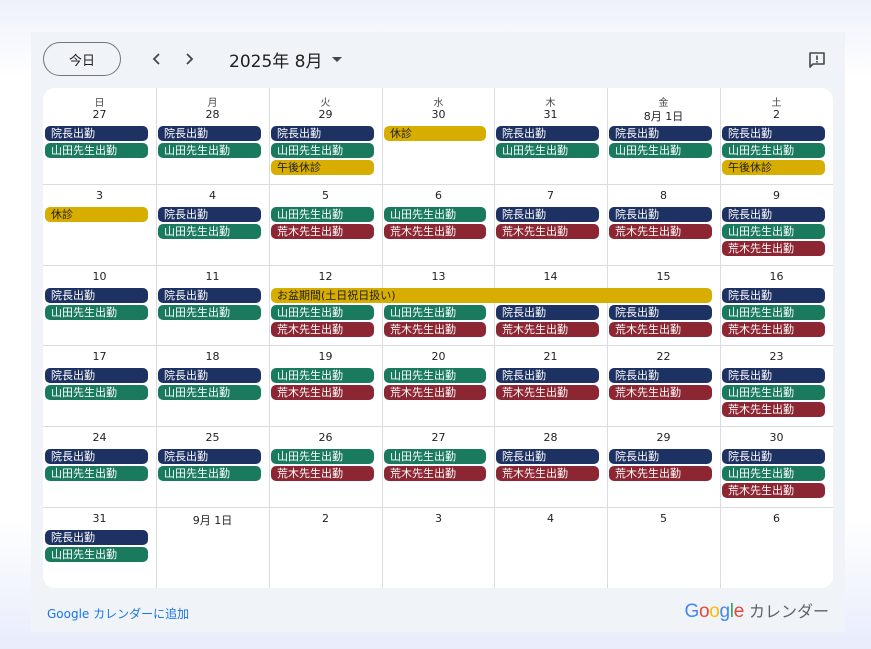 The height and width of the screenshot is (649, 871). I want to click on day-number: 14, so click(550, 276).